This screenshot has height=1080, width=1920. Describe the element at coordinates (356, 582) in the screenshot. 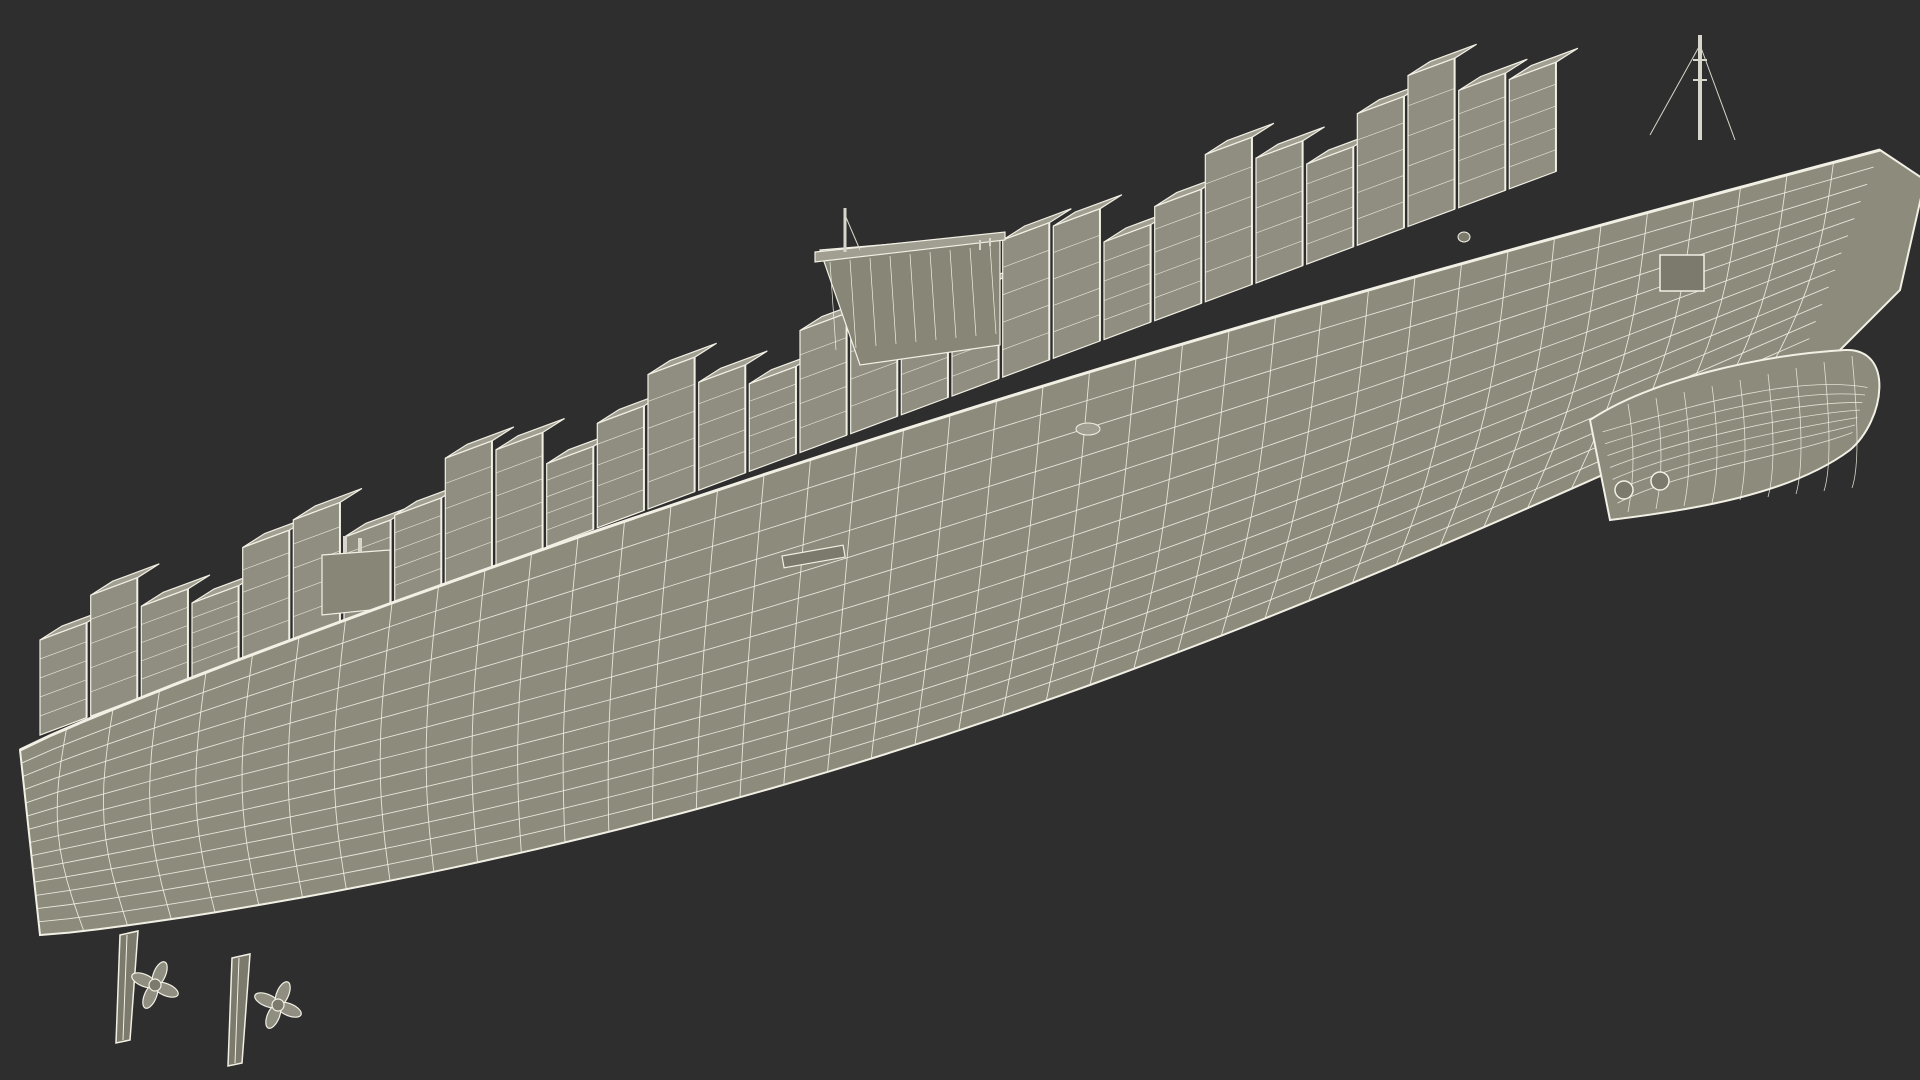

I see `funnel` at that location.